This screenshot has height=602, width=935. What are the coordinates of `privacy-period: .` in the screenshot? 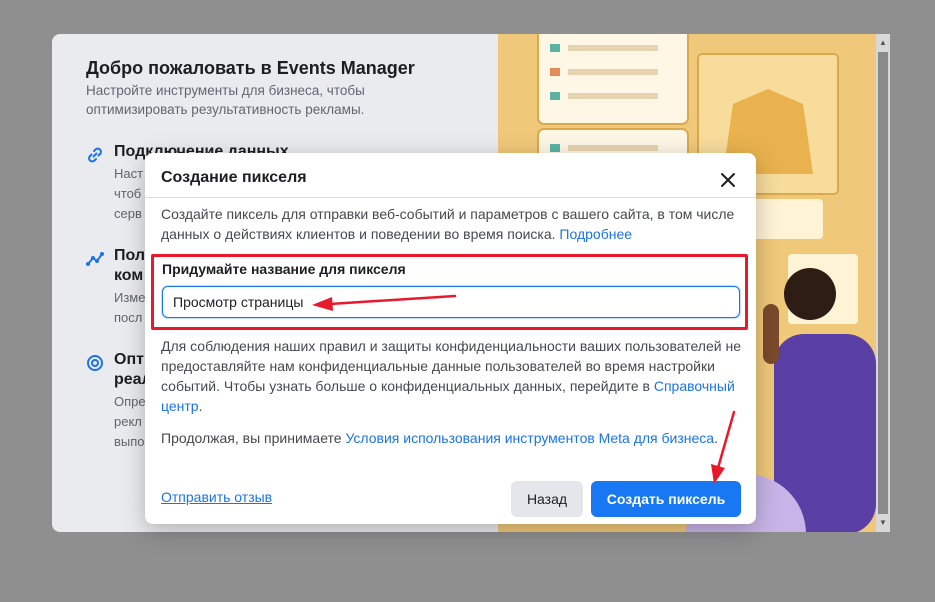 It's located at (200, 406).